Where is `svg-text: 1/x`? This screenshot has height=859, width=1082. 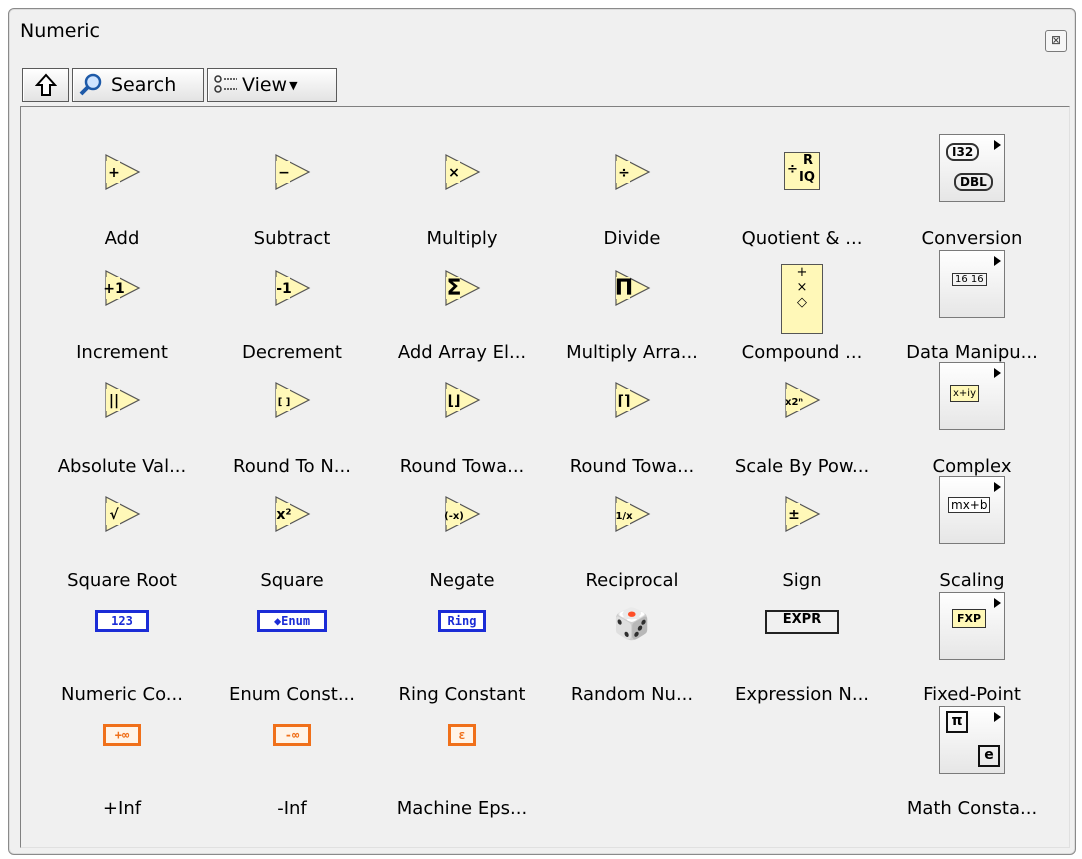 svg-text: 1/x is located at coordinates (624, 516).